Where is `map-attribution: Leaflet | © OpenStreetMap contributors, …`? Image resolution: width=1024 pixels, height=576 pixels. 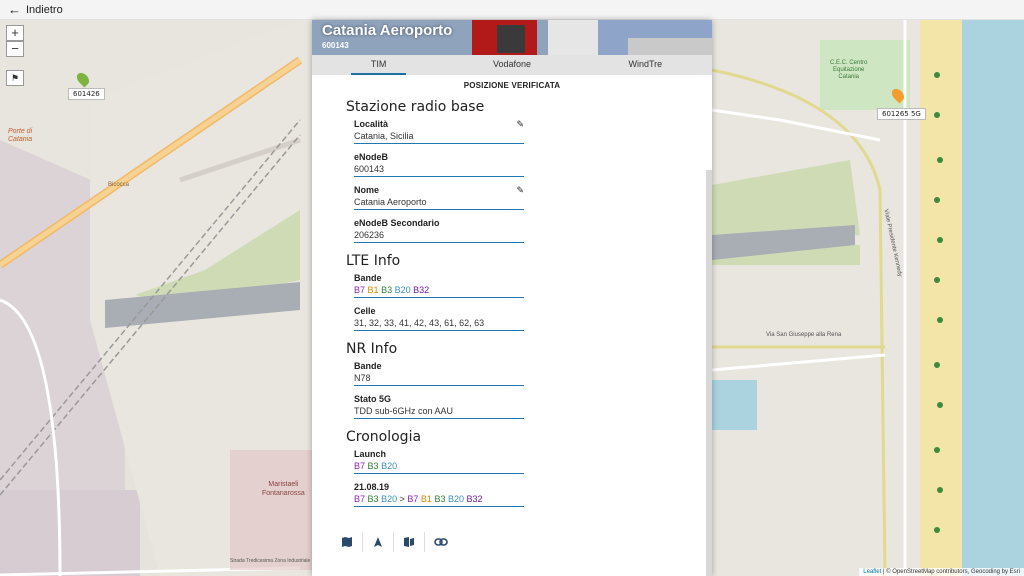
map-attribution: Leaflet | © OpenStreetMap contributors, … is located at coordinates (941, 572).